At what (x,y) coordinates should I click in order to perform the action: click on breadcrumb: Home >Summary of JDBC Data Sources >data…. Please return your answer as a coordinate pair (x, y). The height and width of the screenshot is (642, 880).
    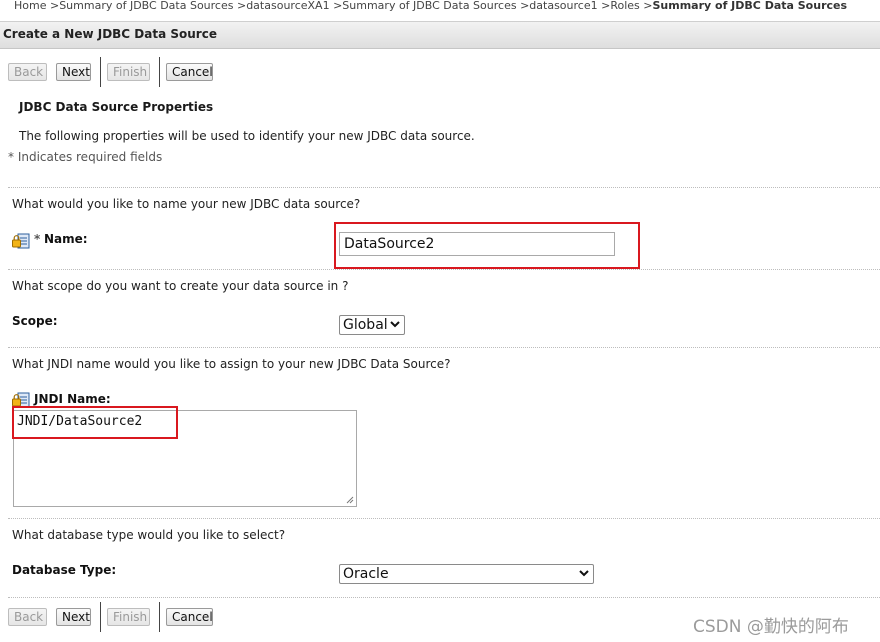
    Looking at the image, I should click on (430, 7).